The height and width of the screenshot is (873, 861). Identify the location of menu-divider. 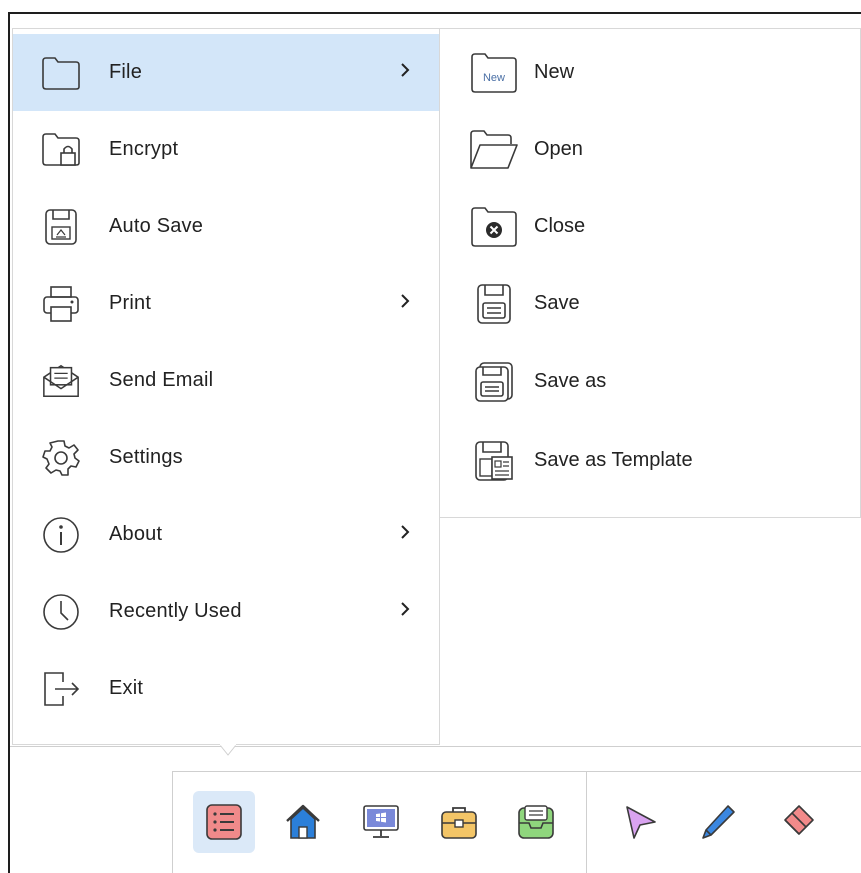
(435, 746).